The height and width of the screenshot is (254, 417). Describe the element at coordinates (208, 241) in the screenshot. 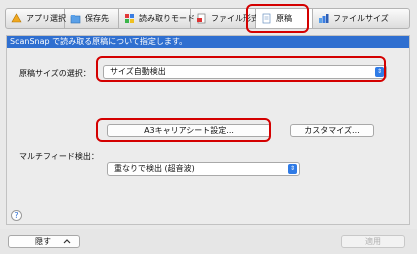

I see `bottom-bar: 隠す 適用` at that location.